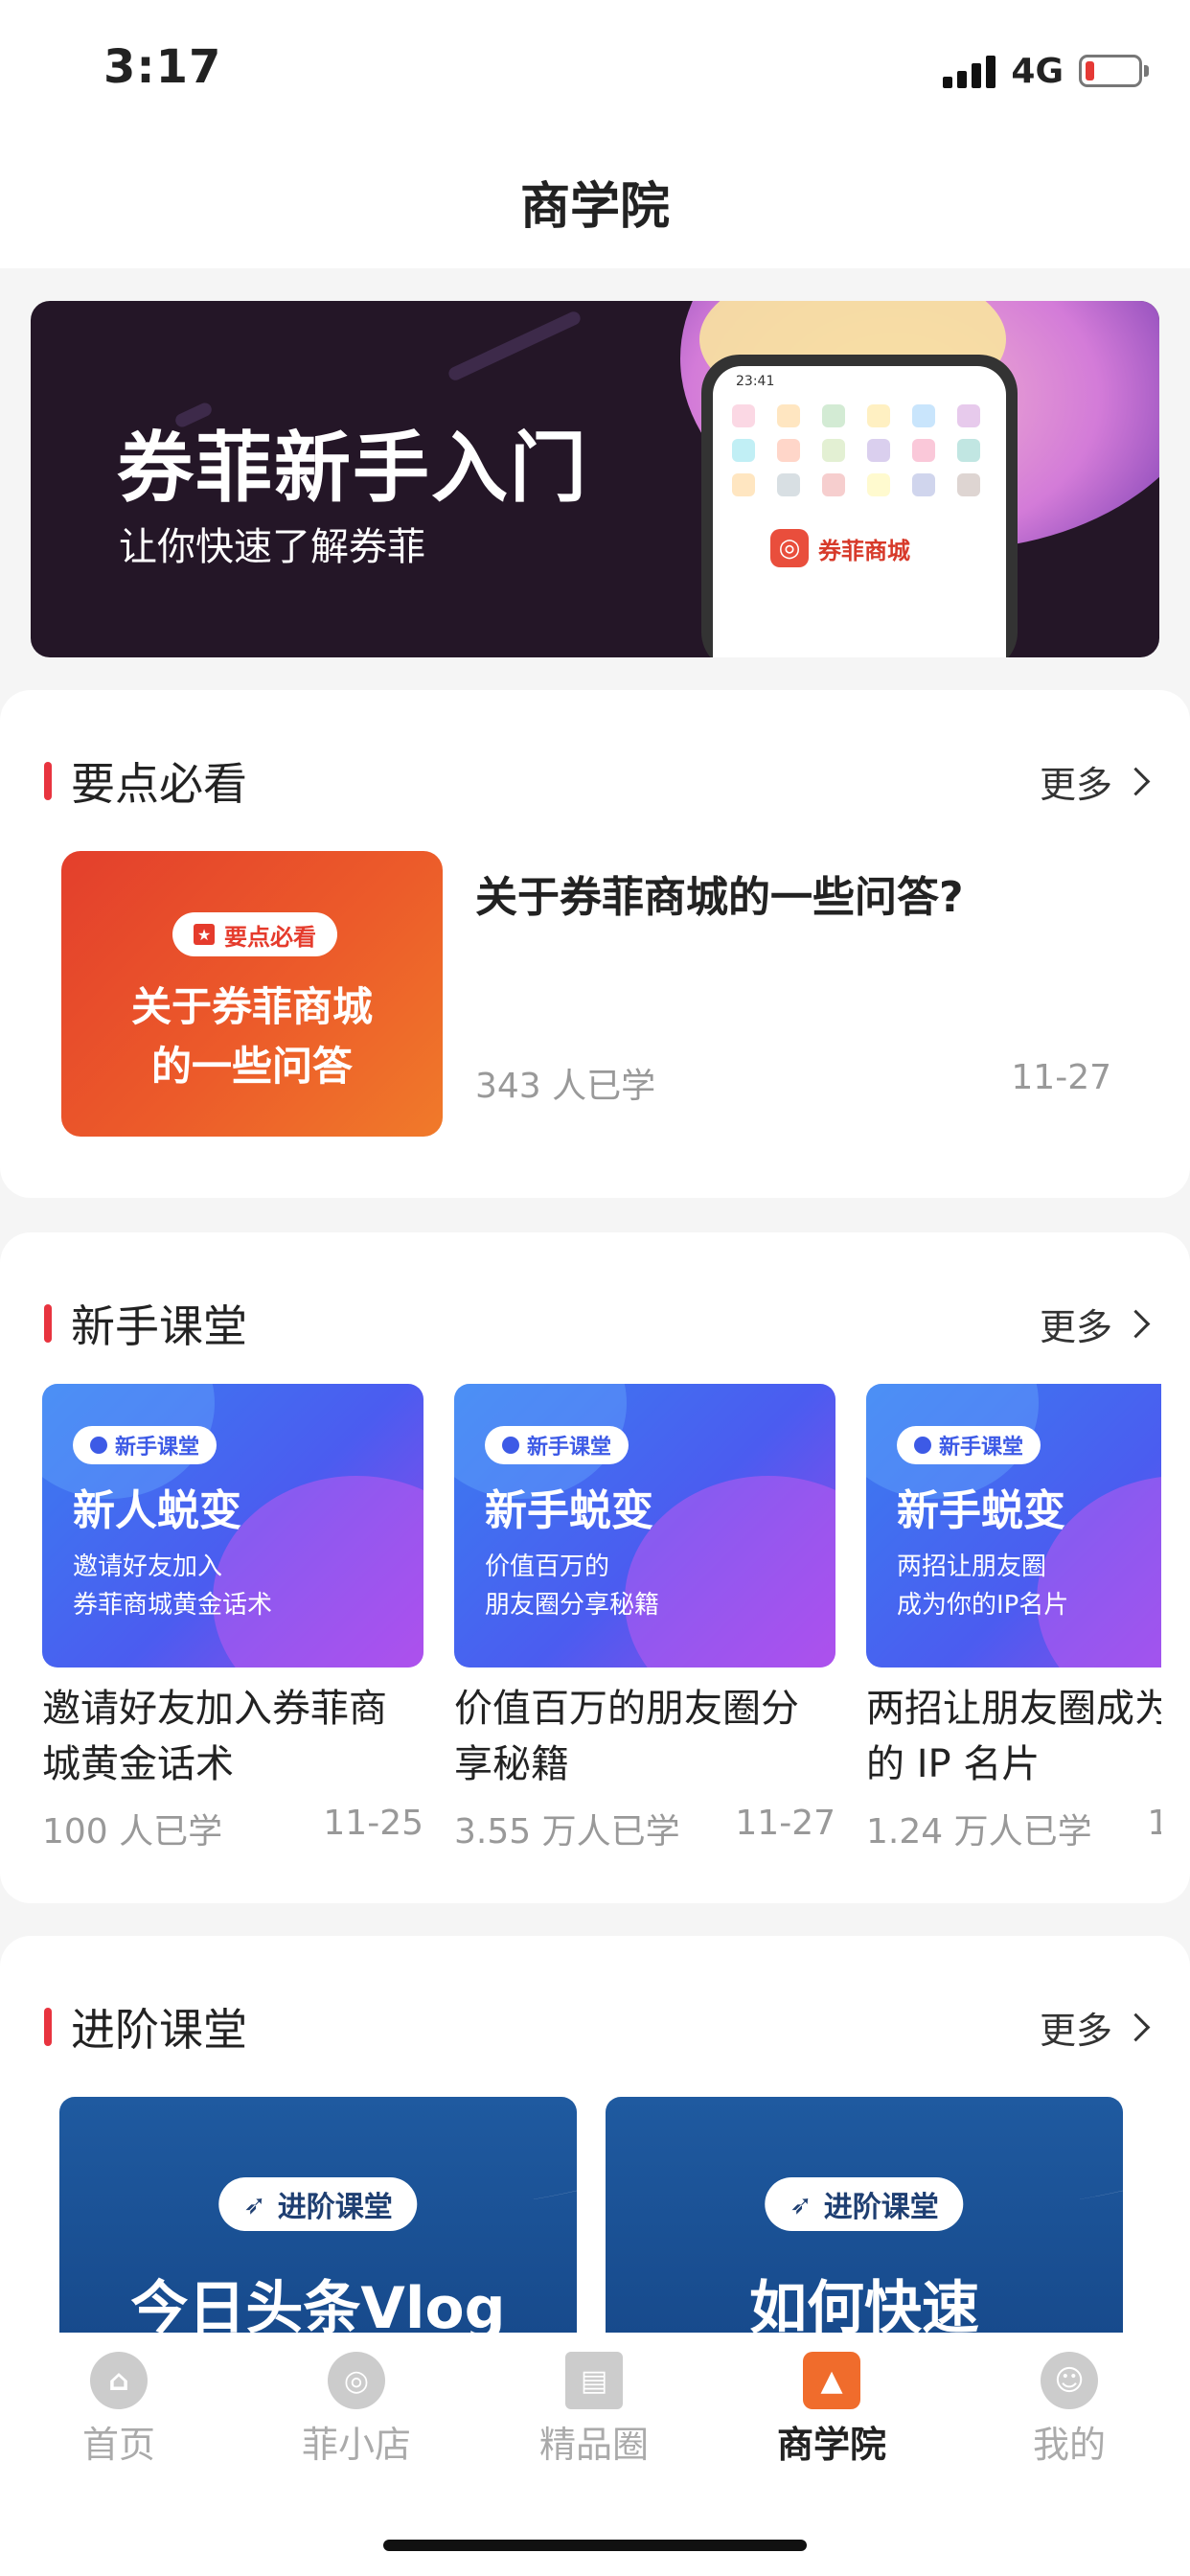 Image resolution: width=1190 pixels, height=2576 pixels. Describe the element at coordinates (118, 2445) in the screenshot. I see `tab-label: 首页` at that location.